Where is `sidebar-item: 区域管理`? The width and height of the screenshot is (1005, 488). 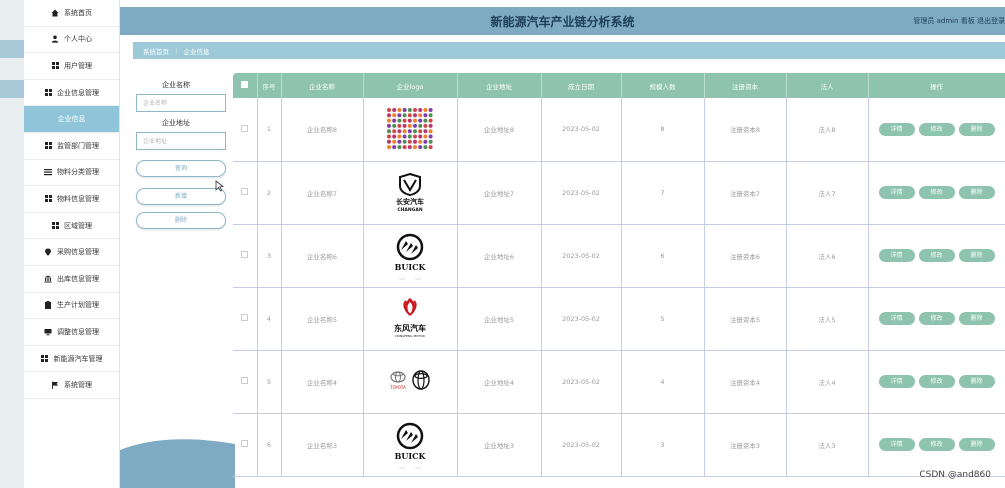
sidebar-item: 区域管理 is located at coordinates (71, 226).